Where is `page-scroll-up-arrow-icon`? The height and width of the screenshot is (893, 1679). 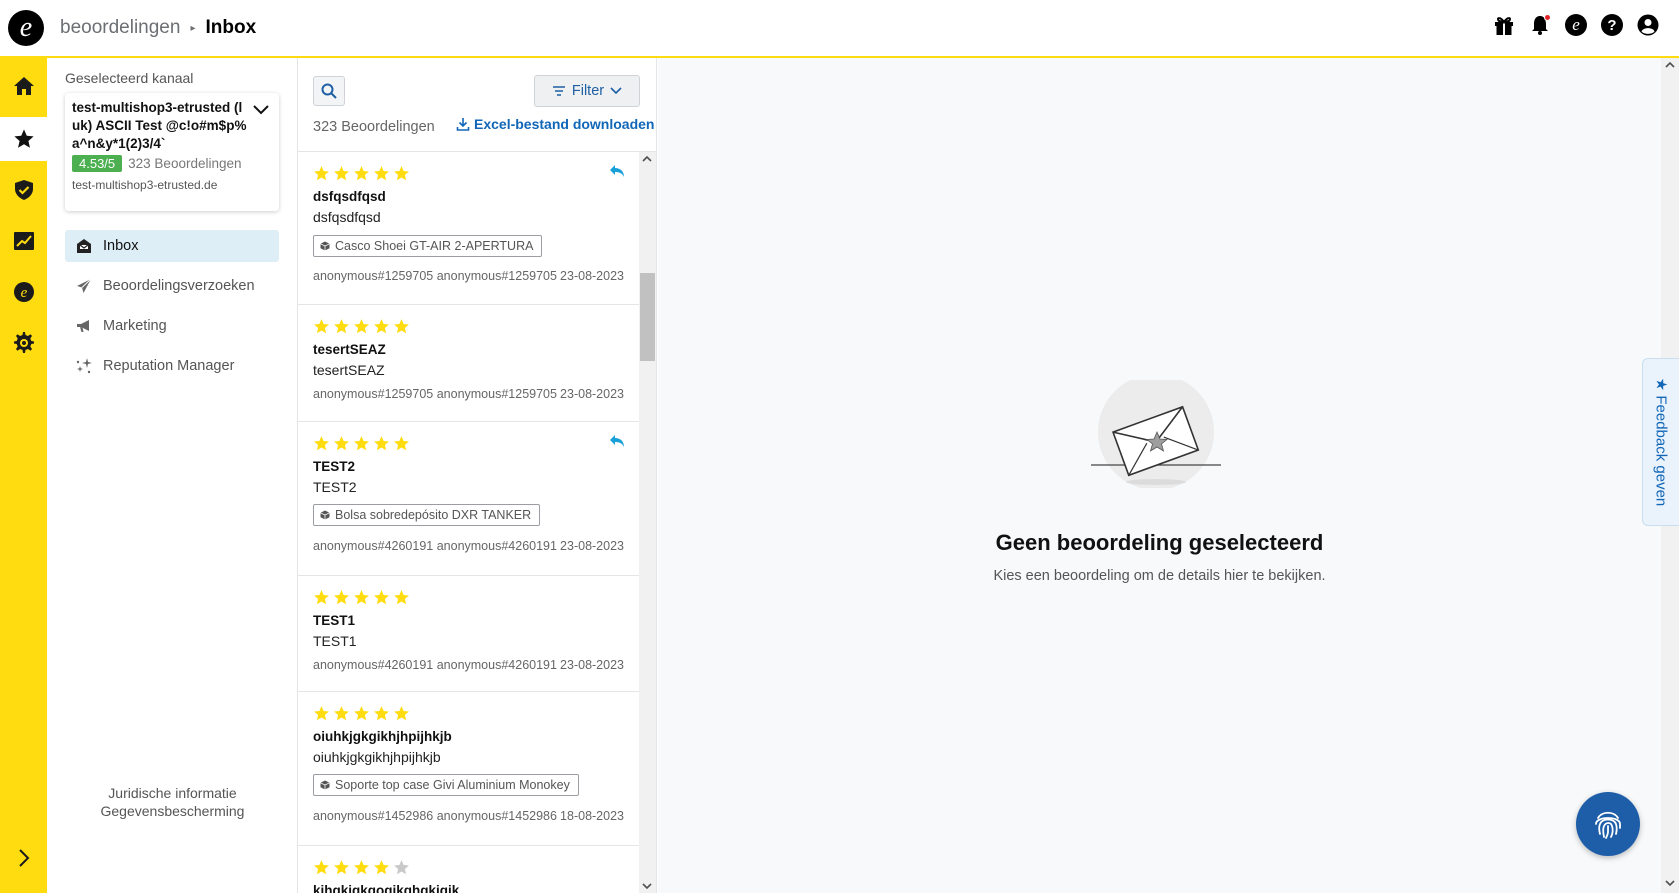 page-scroll-up-arrow-icon is located at coordinates (1670, 65).